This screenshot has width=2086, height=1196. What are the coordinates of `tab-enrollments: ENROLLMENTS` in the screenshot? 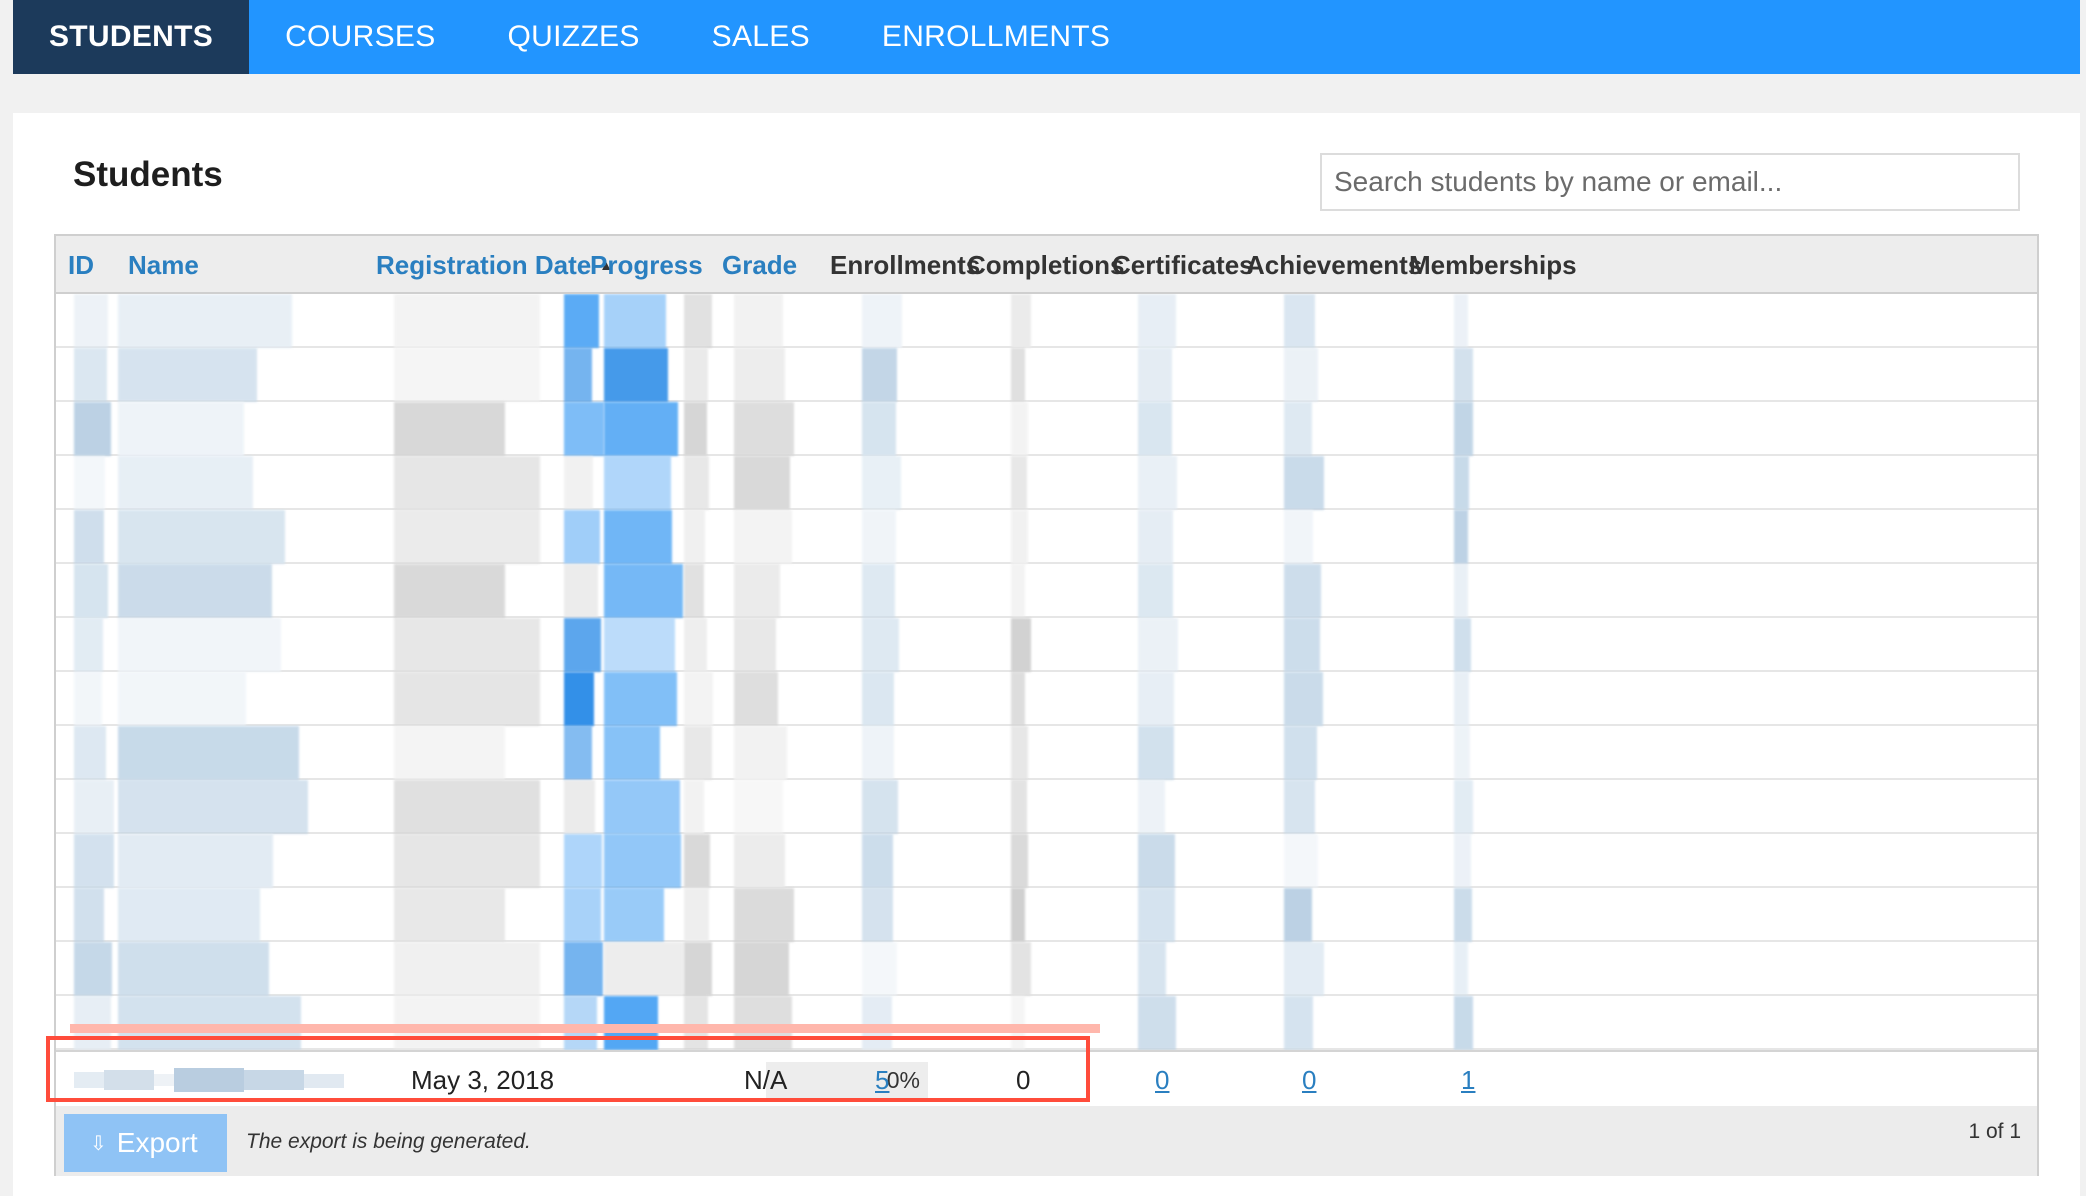 It's located at (996, 37).